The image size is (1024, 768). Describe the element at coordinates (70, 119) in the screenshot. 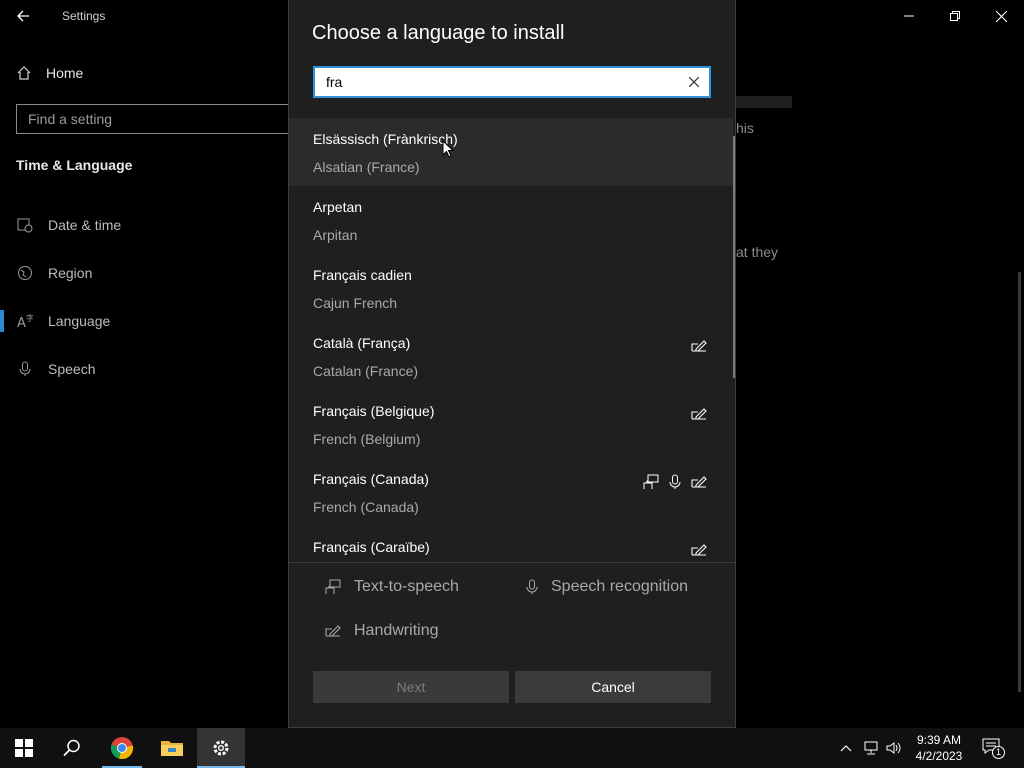

I see `find-setting-placeholder: Find a setting` at that location.